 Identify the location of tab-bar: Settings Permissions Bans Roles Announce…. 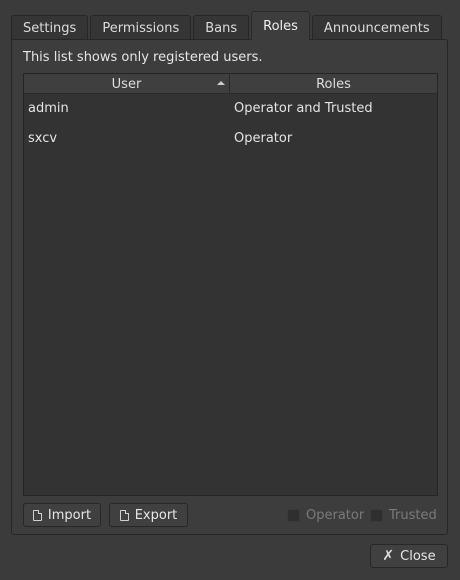
(227, 25).